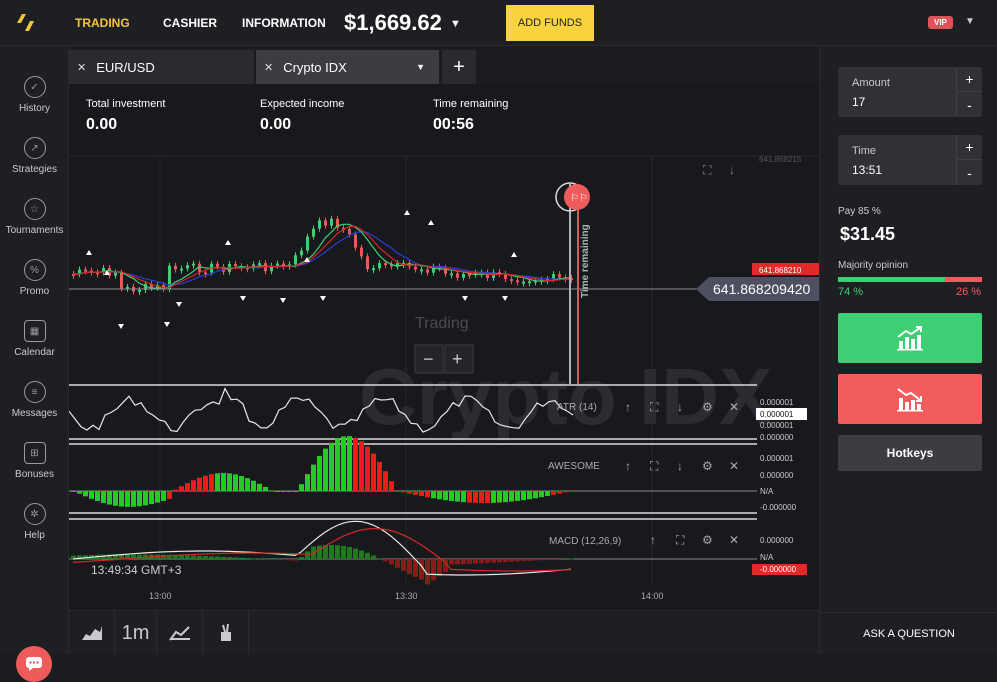 This screenshot has height=682, width=997. What do you see at coordinates (34, 400) in the screenshot?
I see `sidebar-item-messages: ≡ Messages` at bounding box center [34, 400].